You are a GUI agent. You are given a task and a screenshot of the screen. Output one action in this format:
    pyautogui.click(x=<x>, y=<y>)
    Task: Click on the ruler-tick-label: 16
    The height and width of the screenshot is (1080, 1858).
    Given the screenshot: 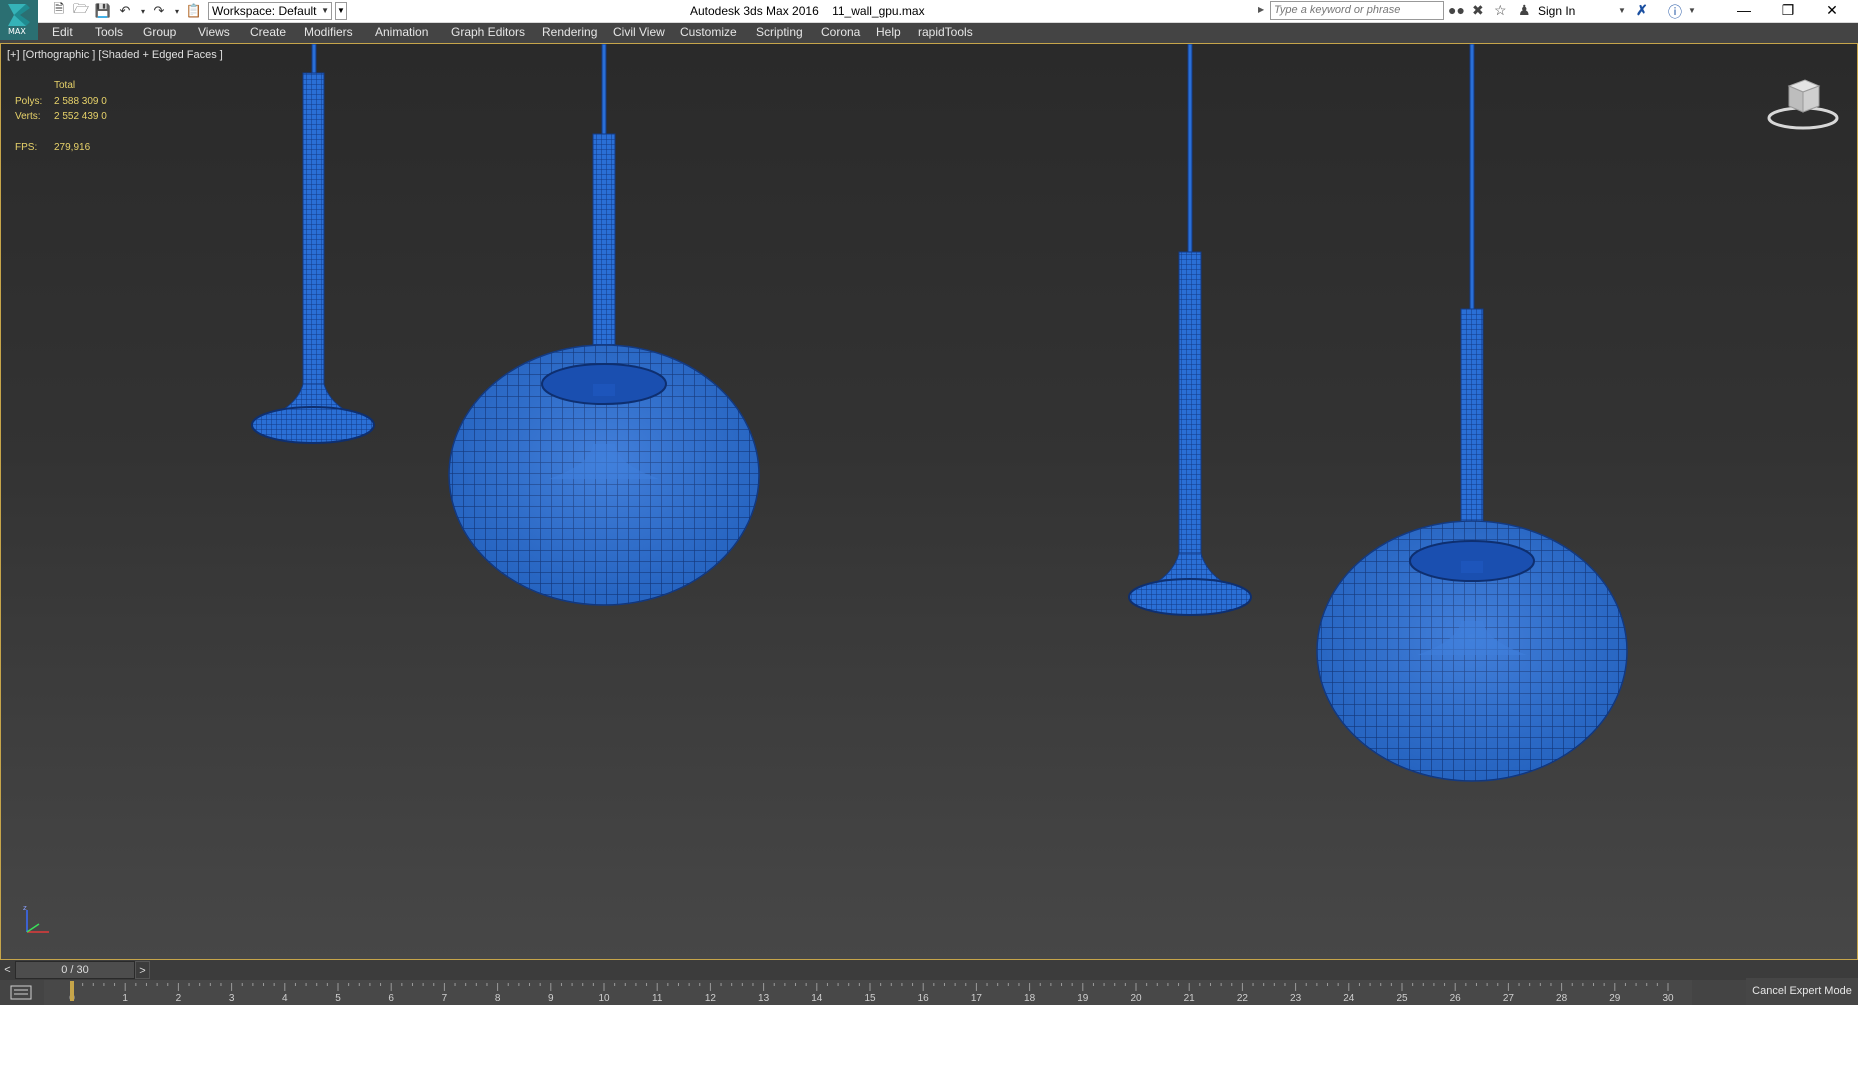 What is the action you would take?
    pyautogui.click(x=924, y=998)
    